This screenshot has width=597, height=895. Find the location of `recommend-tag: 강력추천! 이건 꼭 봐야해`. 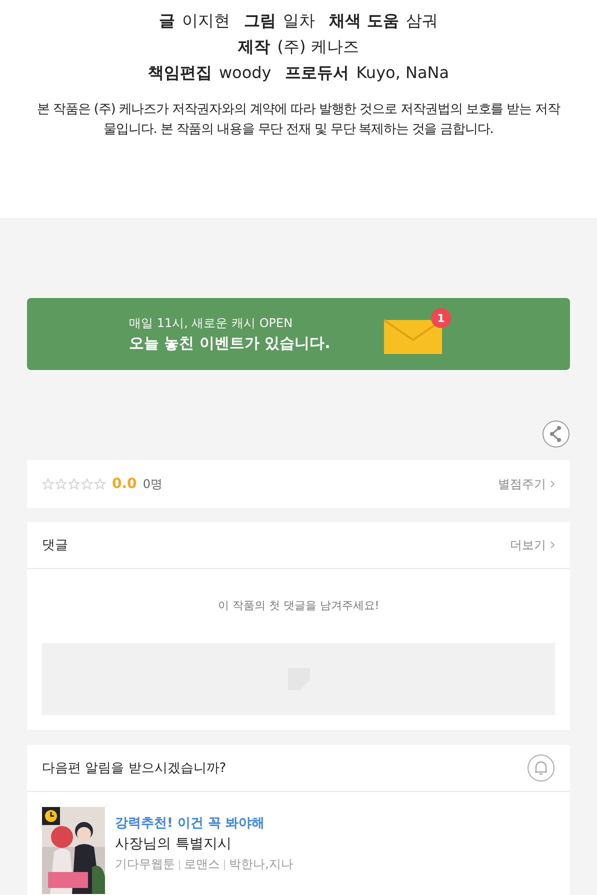

recommend-tag: 강력추천! 이건 꼭 봐야해 is located at coordinates (204, 823).